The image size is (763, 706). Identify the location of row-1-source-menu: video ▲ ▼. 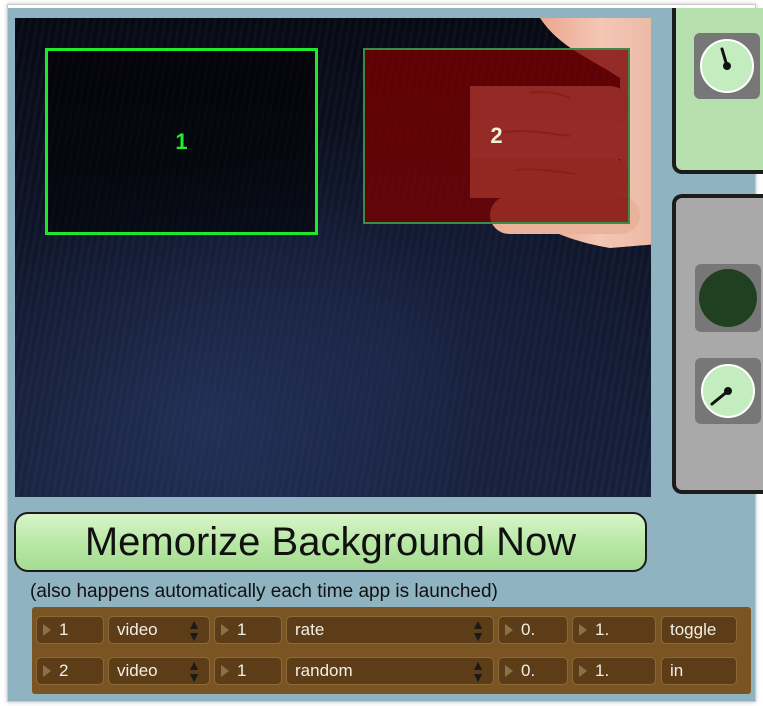
(159, 630).